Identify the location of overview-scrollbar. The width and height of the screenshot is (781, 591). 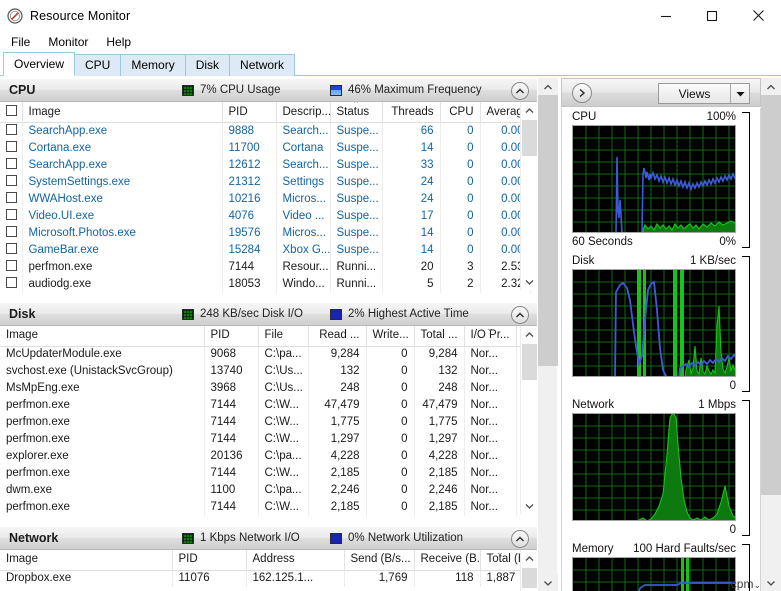
(547, 334).